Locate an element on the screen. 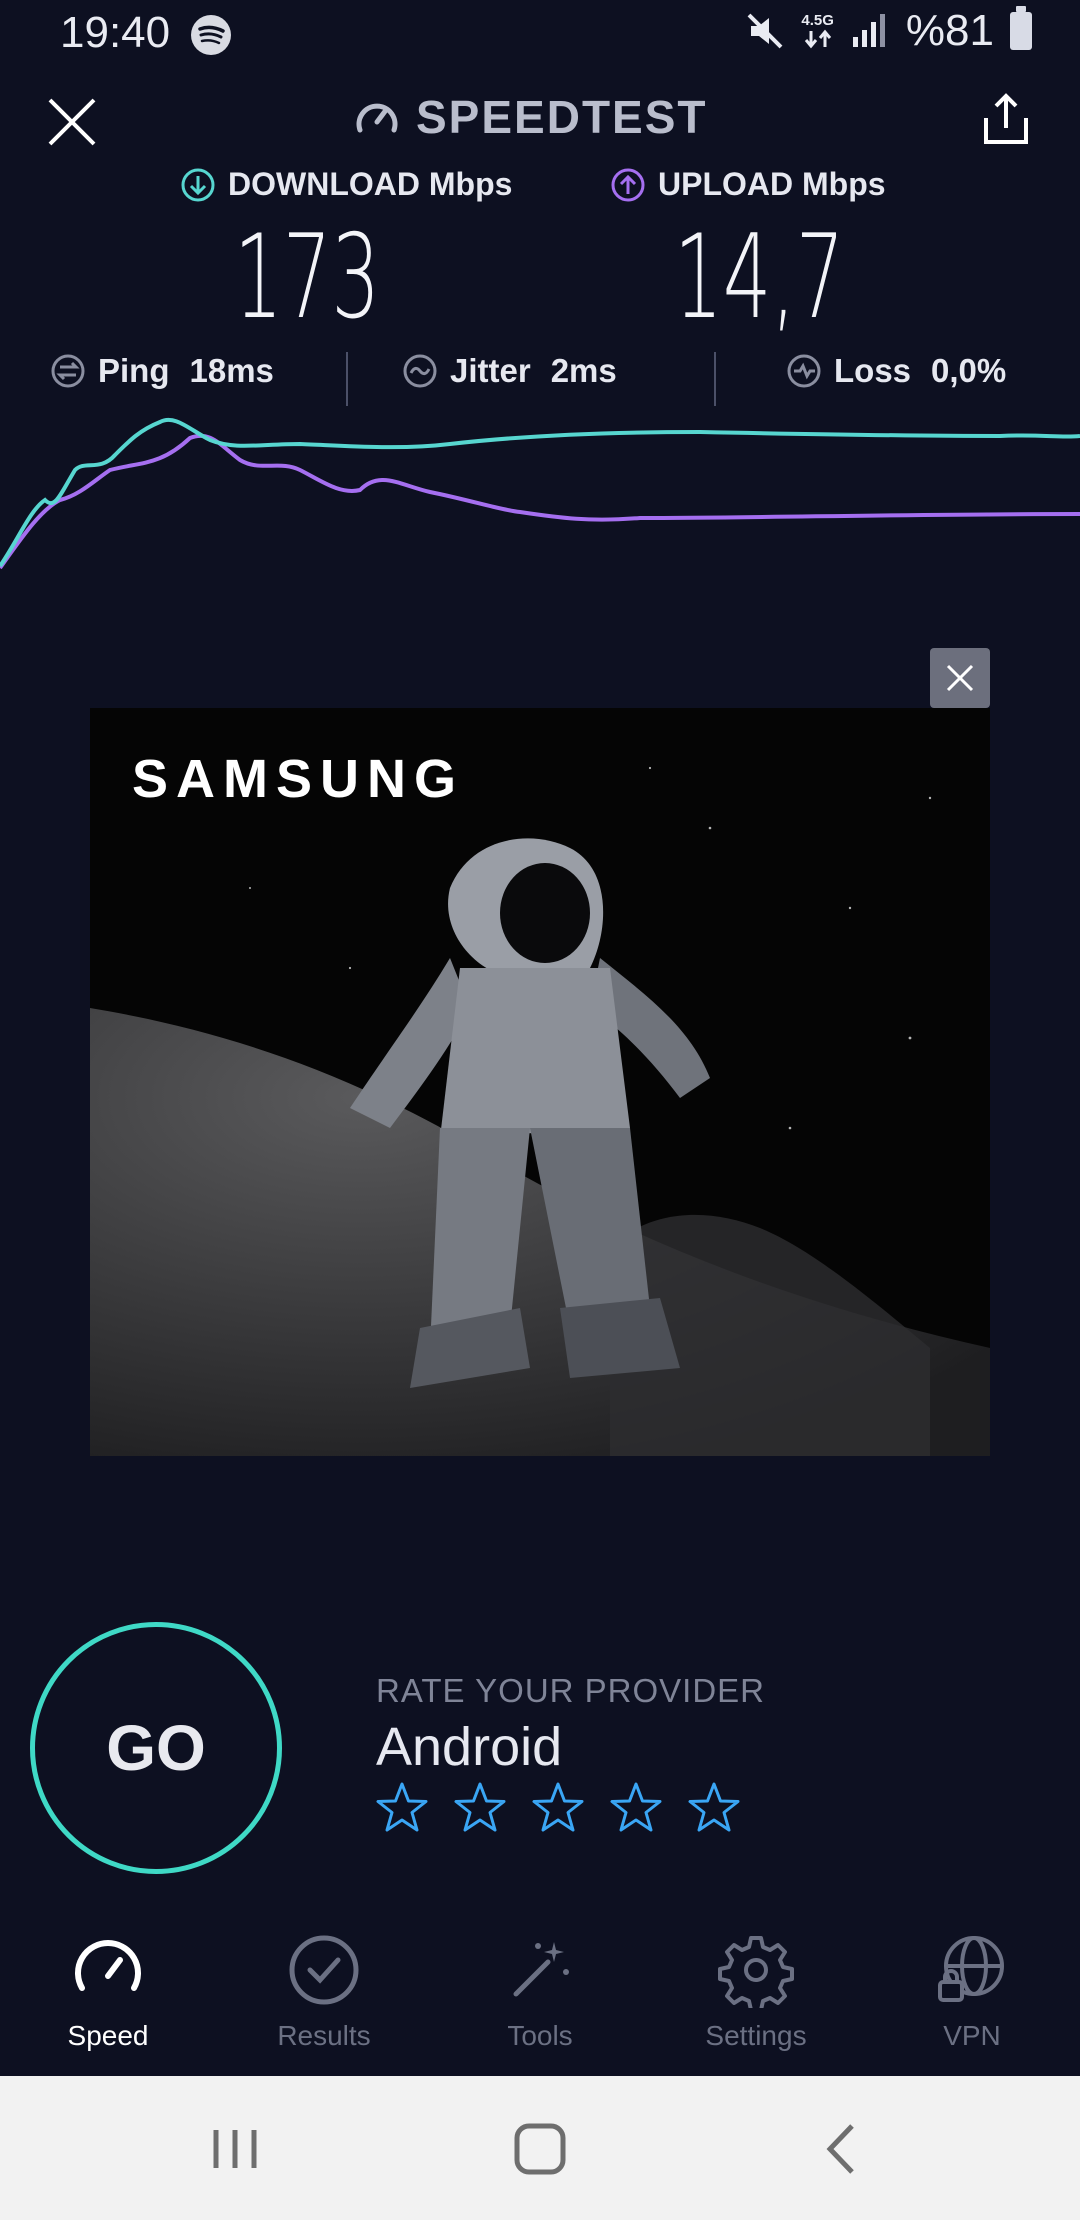 The height and width of the screenshot is (2220, 1080). loss-stat: Loss 0,0% is located at coordinates (896, 371).